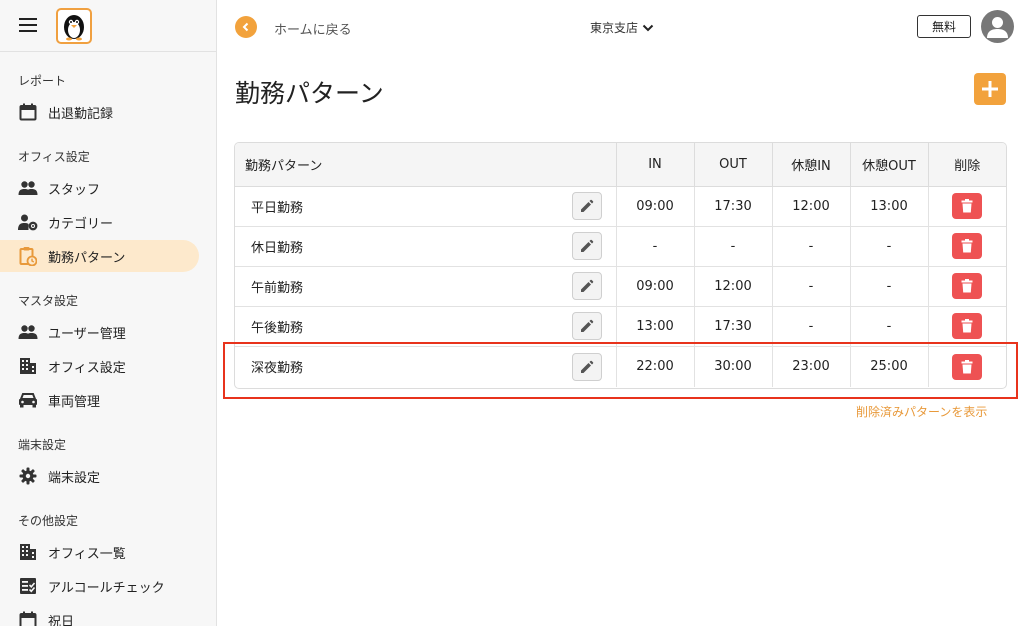 The image size is (1024, 626). I want to click on back-to-home-link: ホームに戻る, so click(313, 28).